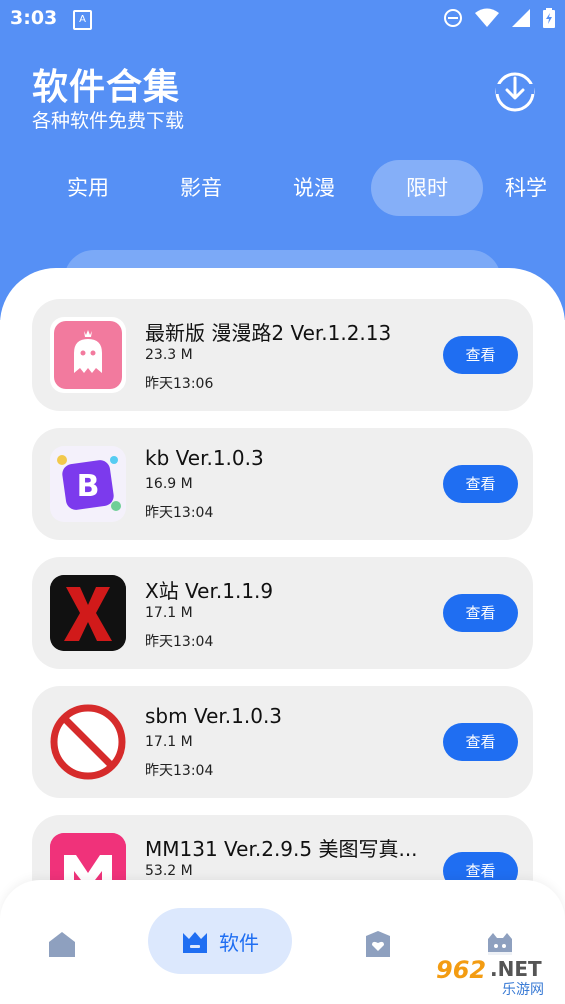  Describe the element at coordinates (214, 716) in the screenshot. I see `app-name: sbm Ver.1.0.3` at that location.